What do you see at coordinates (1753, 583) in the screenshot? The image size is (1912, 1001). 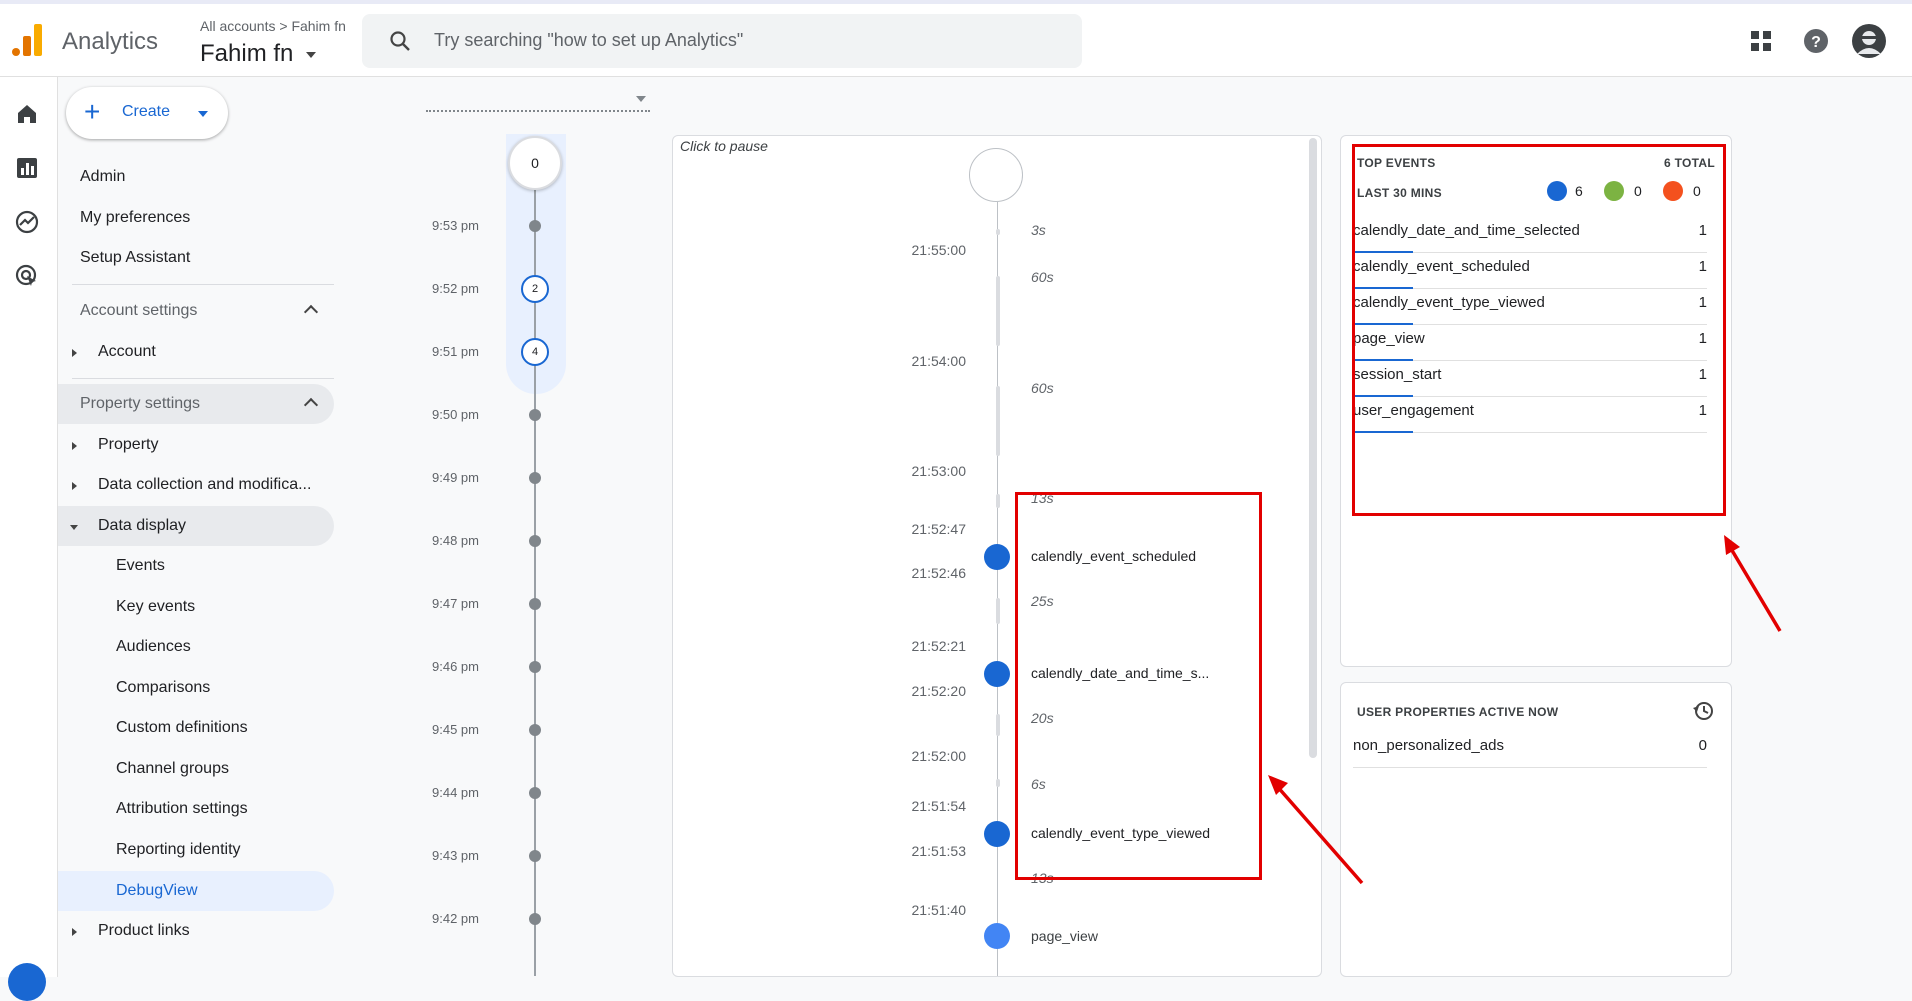 I see `annotation-arrow-top-events` at bounding box center [1753, 583].